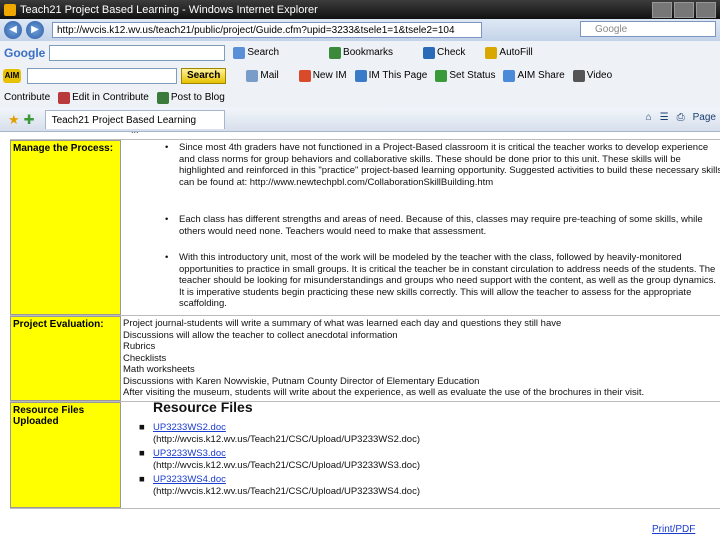 The height and width of the screenshot is (540, 720). Describe the element at coordinates (29, 120) in the screenshot. I see `add-favorites-icon: ✚` at that location.